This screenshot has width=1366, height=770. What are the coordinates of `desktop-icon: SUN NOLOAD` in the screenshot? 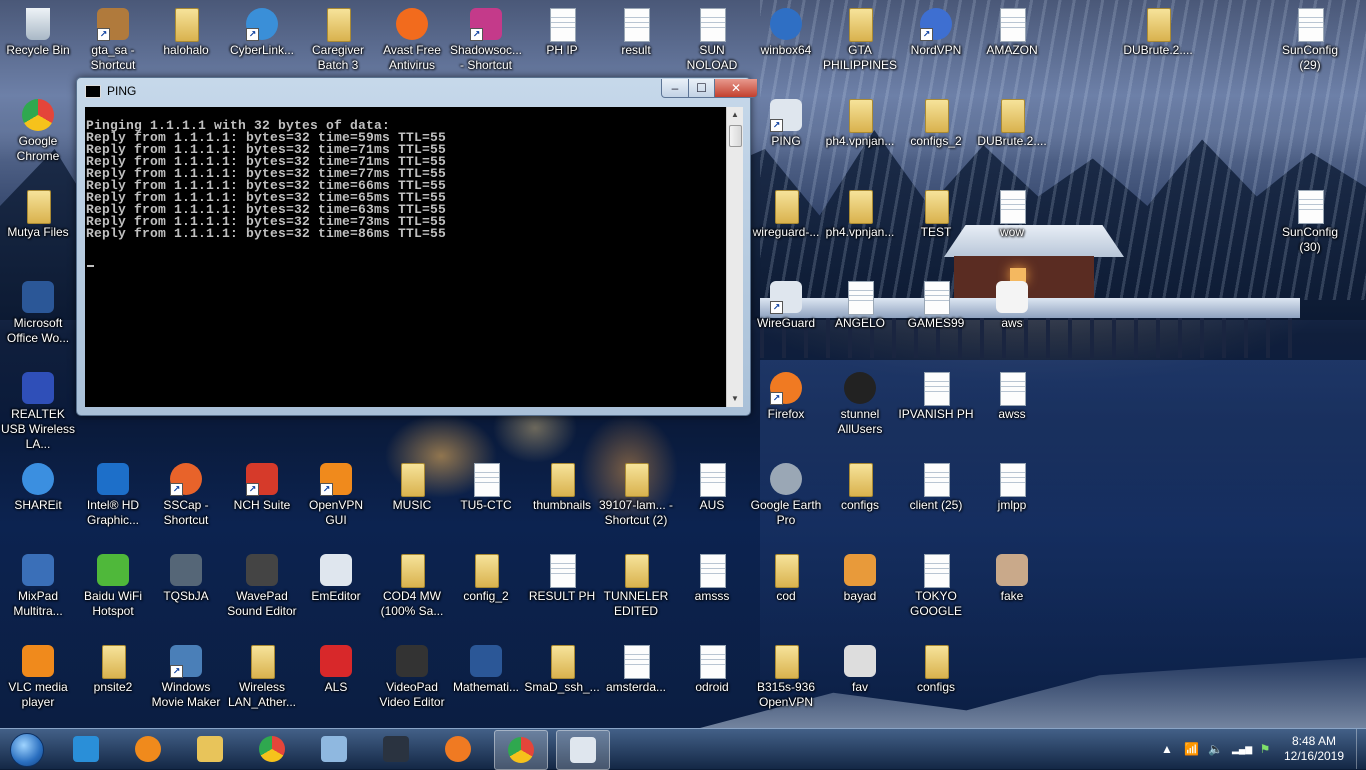 It's located at (712, 45).